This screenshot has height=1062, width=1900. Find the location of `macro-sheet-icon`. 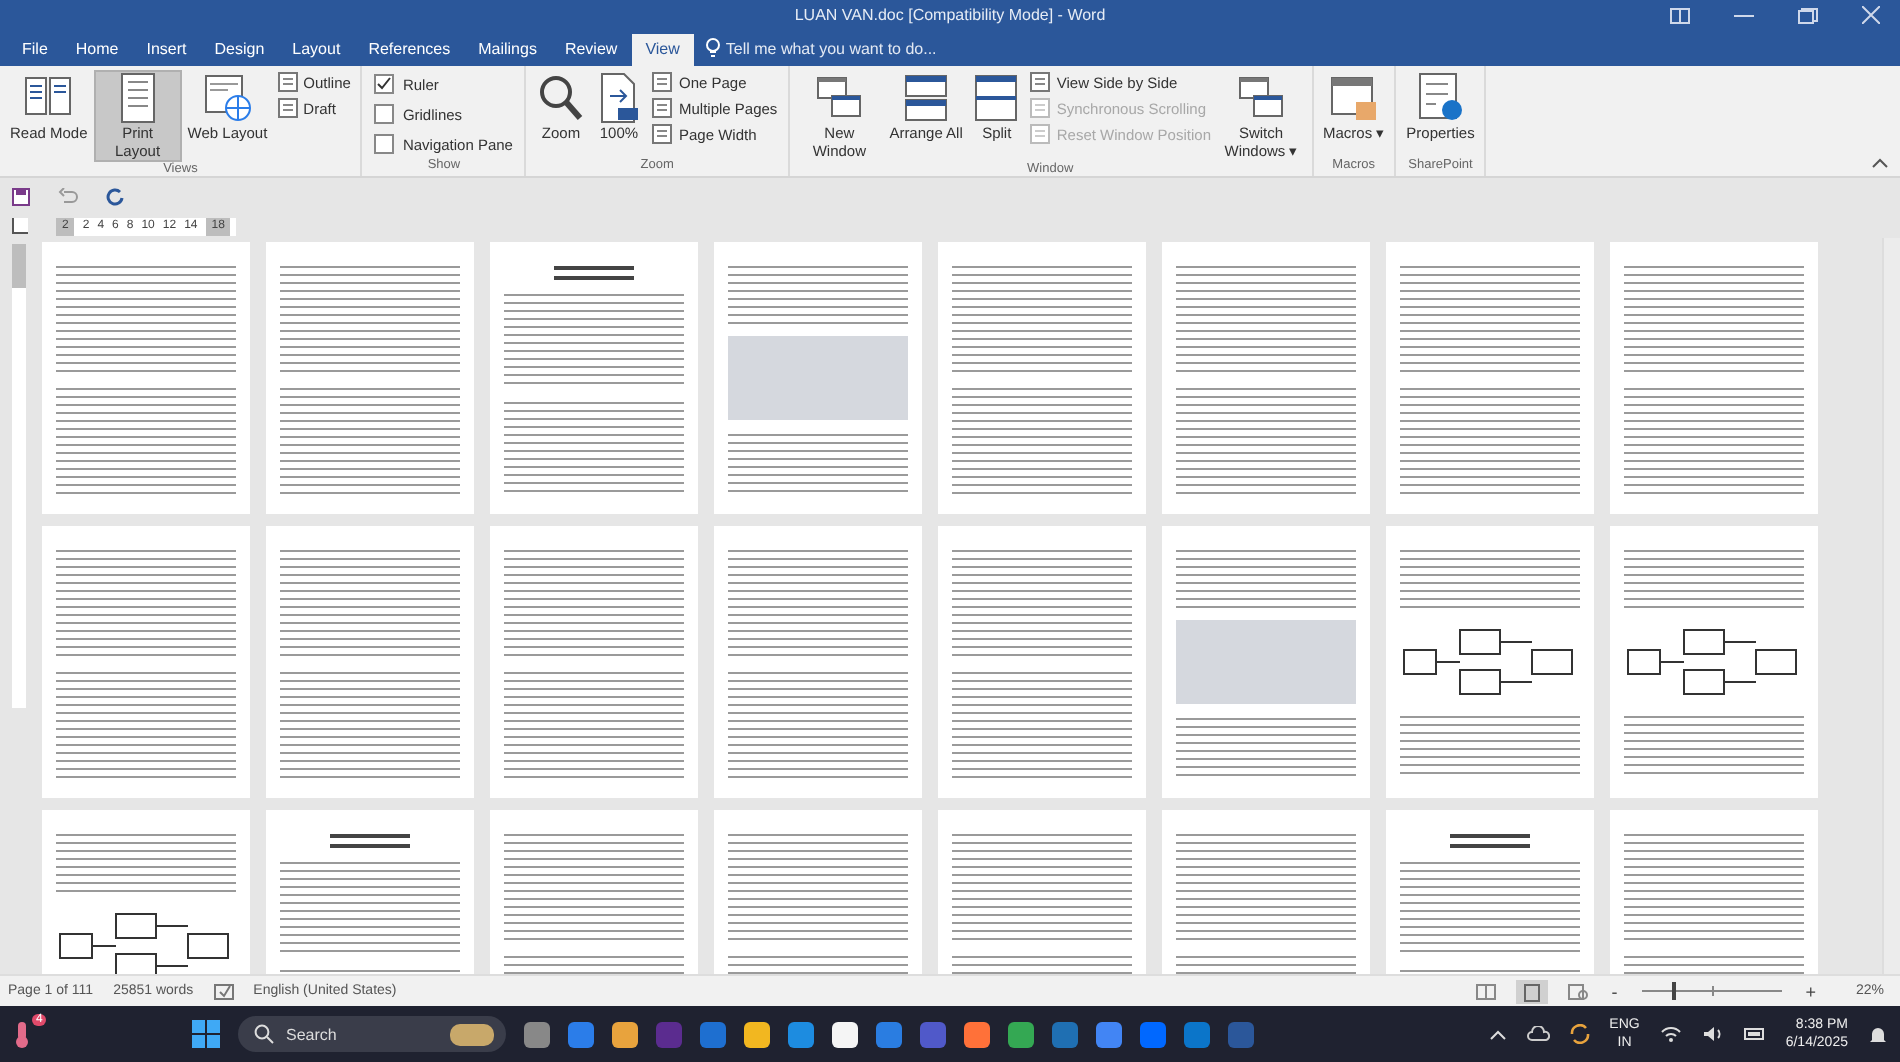

macro-sheet-icon is located at coordinates (1353, 98).